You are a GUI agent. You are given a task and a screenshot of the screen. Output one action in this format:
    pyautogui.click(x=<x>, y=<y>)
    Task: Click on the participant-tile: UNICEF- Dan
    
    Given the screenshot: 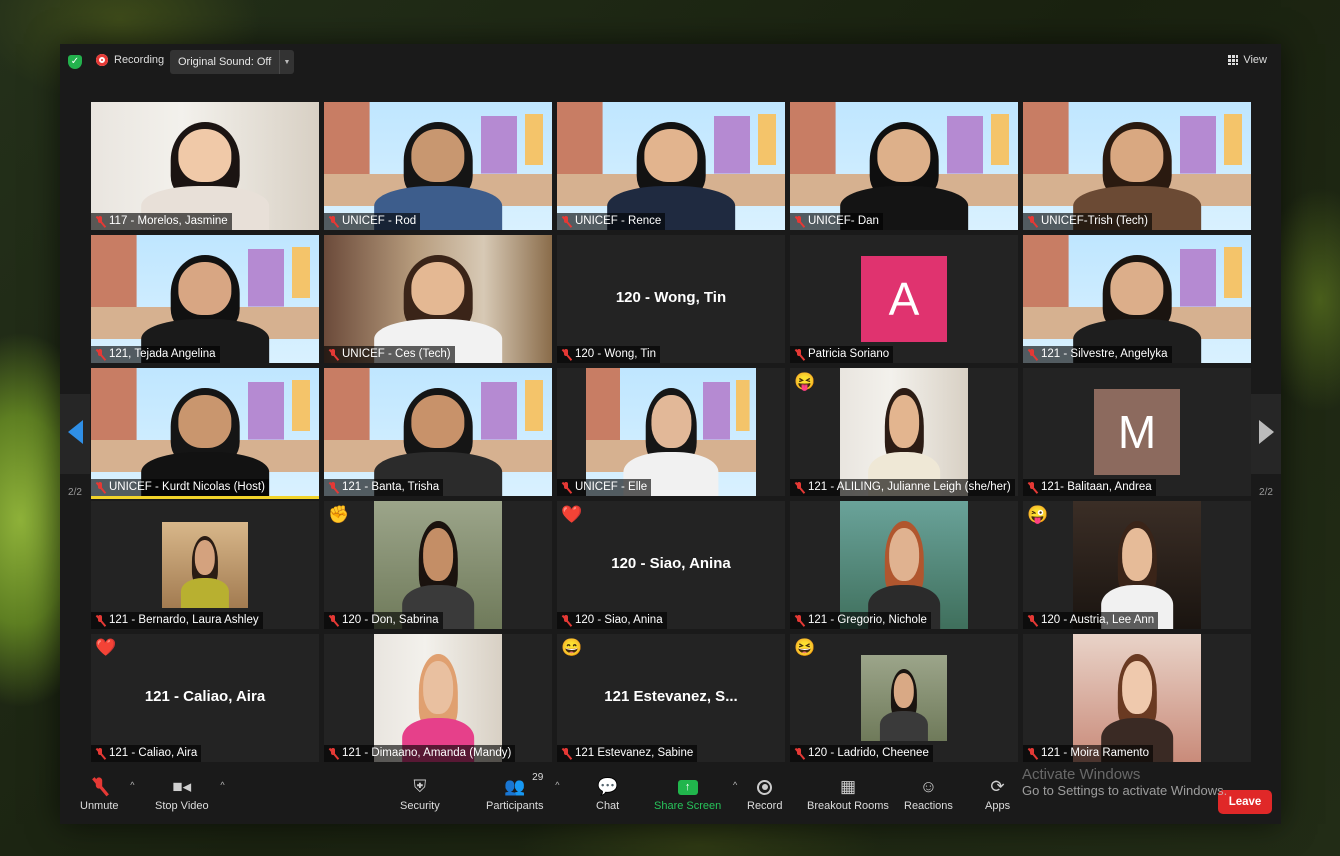 What is the action you would take?
    pyautogui.click(x=904, y=166)
    